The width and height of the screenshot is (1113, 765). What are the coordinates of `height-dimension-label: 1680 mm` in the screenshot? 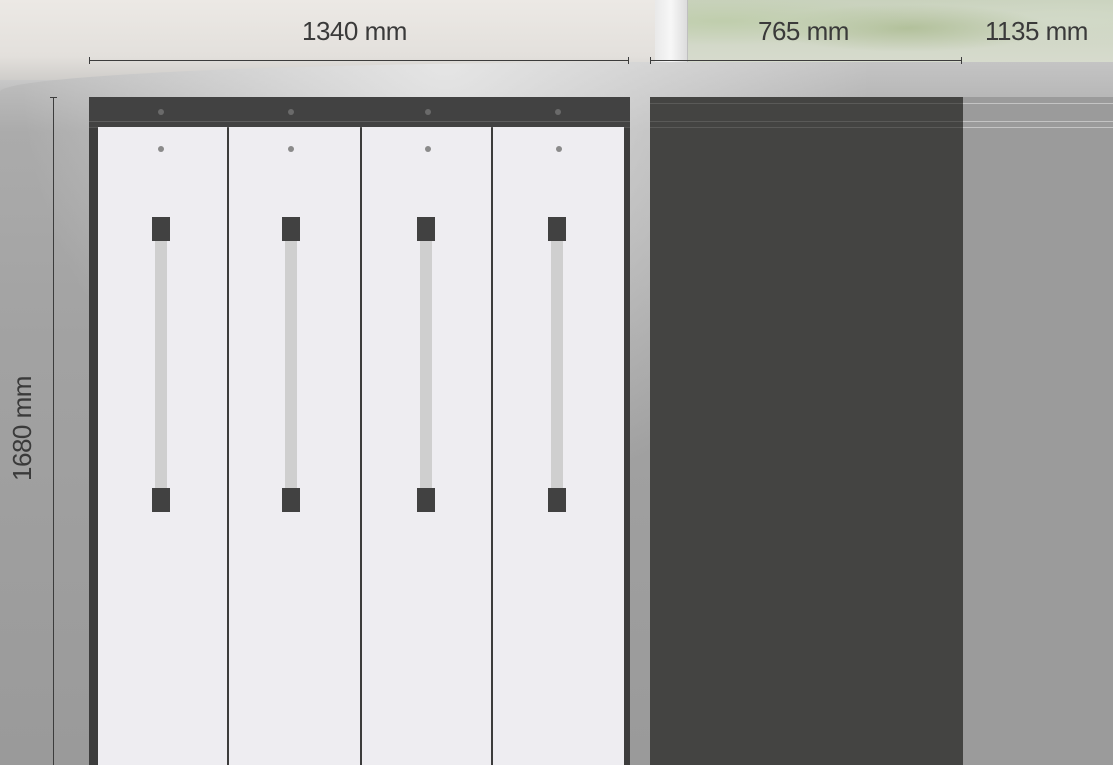 It's located at (21, 428).